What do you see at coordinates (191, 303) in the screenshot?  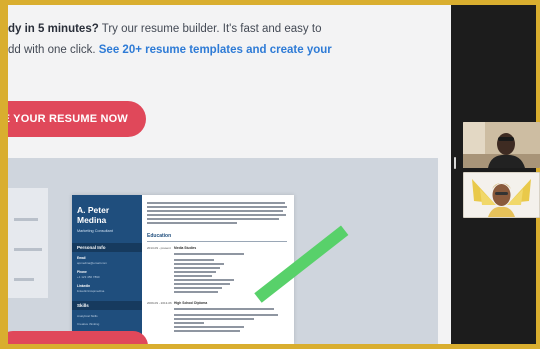 I see `edu-2-title: High School Diploma` at bounding box center [191, 303].